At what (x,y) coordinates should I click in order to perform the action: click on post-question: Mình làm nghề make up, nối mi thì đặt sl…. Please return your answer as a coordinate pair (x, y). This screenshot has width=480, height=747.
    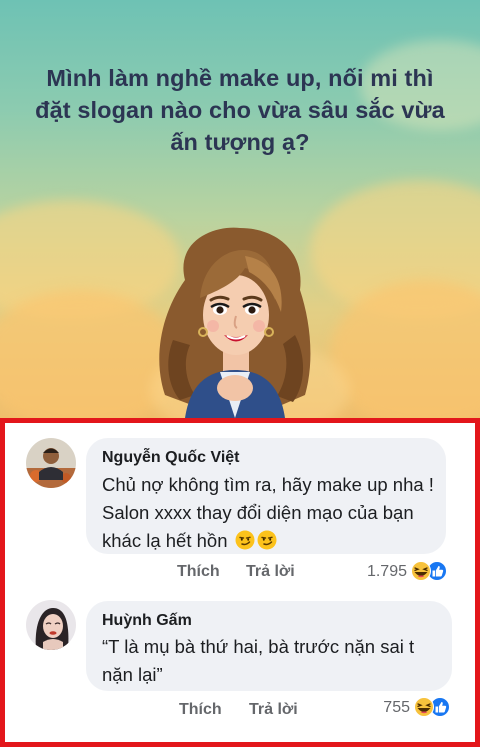
    Looking at the image, I should click on (240, 110).